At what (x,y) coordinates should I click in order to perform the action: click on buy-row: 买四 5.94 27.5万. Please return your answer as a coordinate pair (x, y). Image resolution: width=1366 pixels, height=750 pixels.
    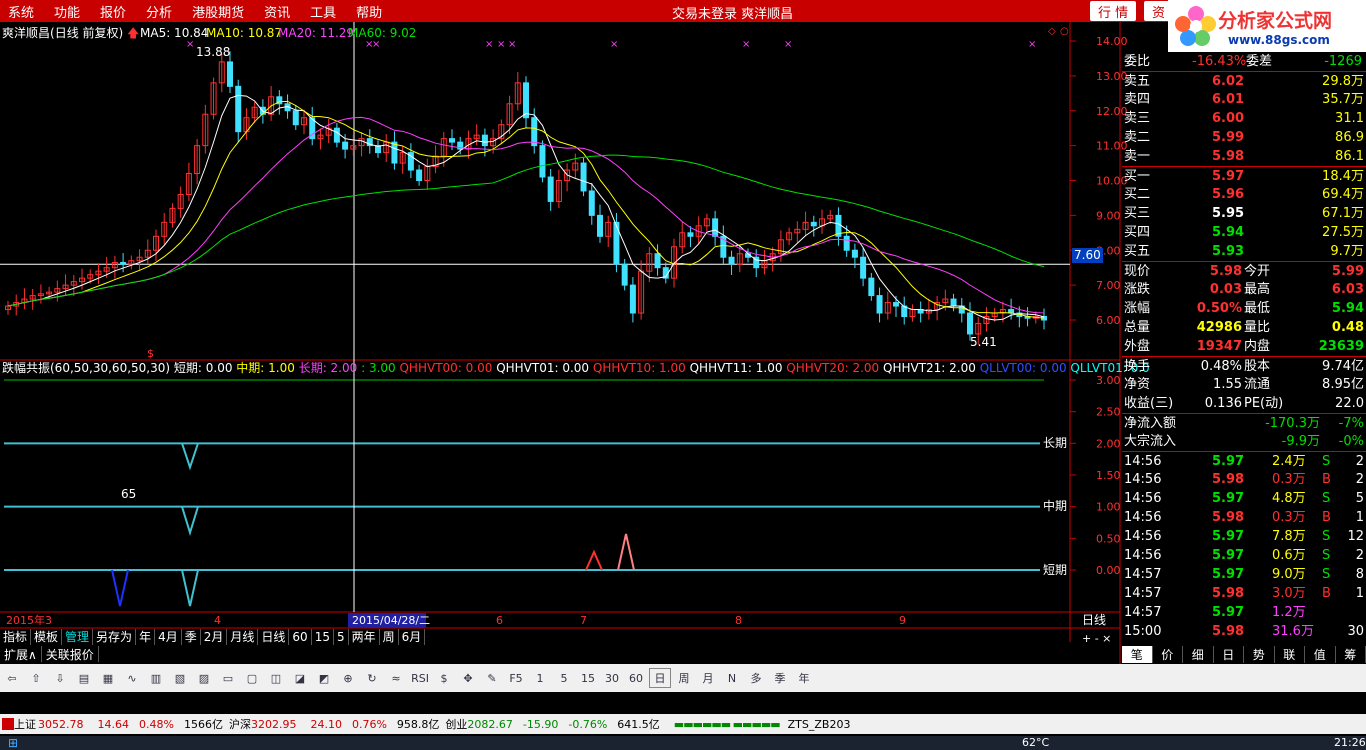
    Looking at the image, I should click on (1244, 232).